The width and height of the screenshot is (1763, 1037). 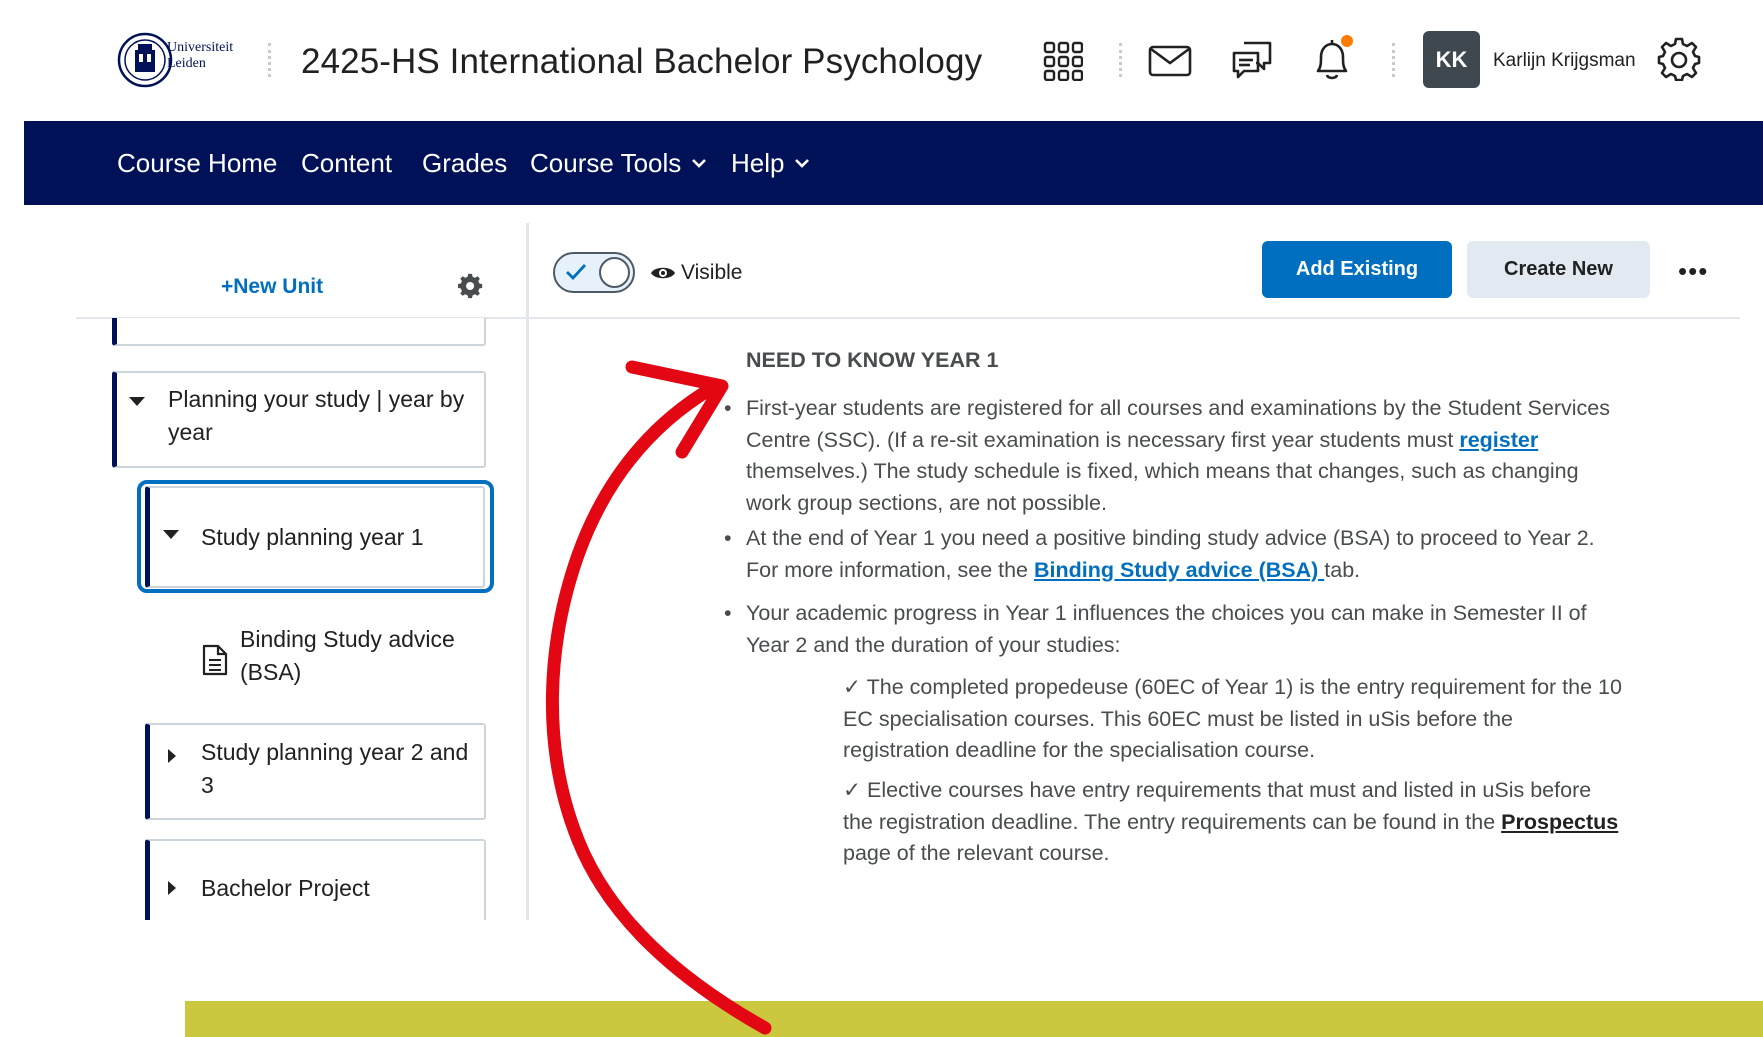 What do you see at coordinates (1252, 61) in the screenshot?
I see `chat-icon` at bounding box center [1252, 61].